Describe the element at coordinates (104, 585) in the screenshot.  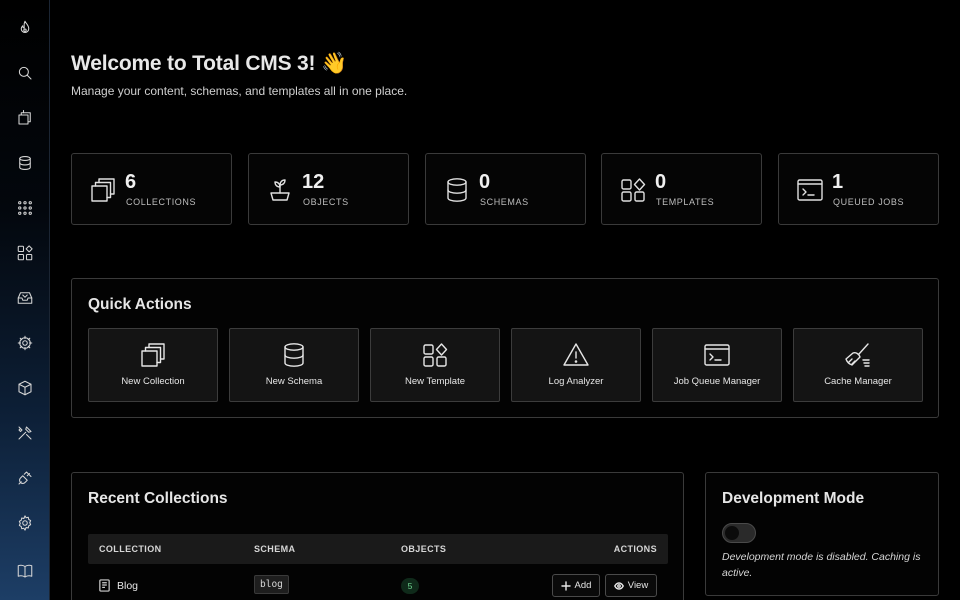
I see `document-icon` at that location.